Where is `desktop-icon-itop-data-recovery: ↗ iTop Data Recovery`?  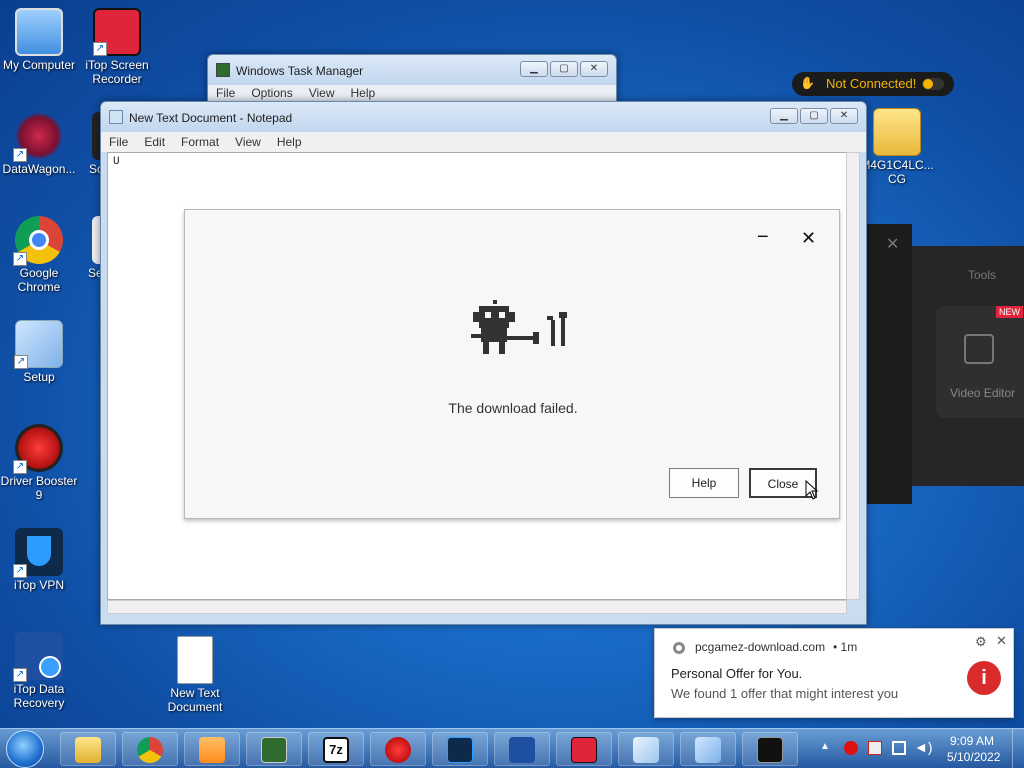 desktop-icon-itop-data-recovery: ↗ iTop Data Recovery is located at coordinates (39, 671).